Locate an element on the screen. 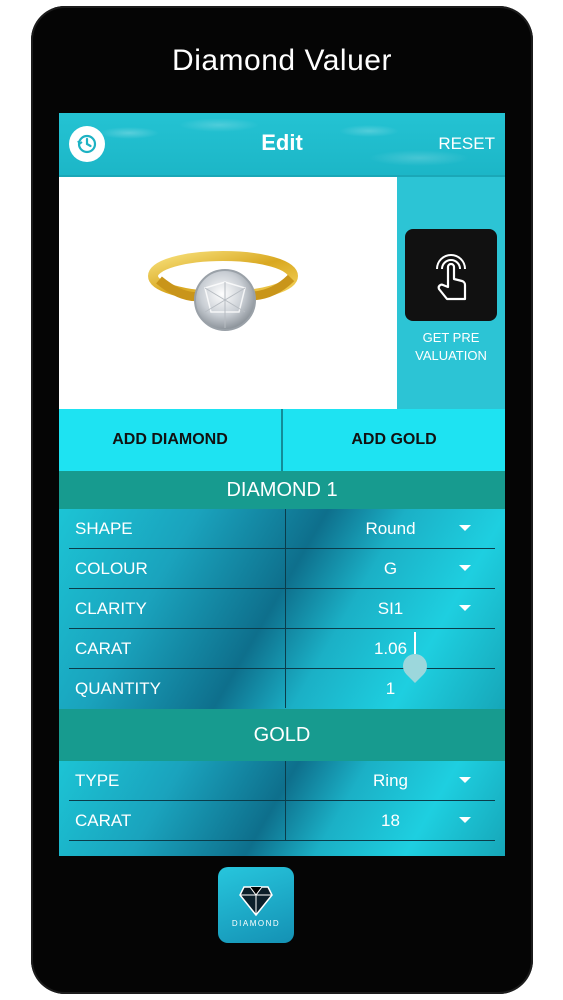  add-actions: ADD DIAMOND ADD GOLD is located at coordinates (282, 440).